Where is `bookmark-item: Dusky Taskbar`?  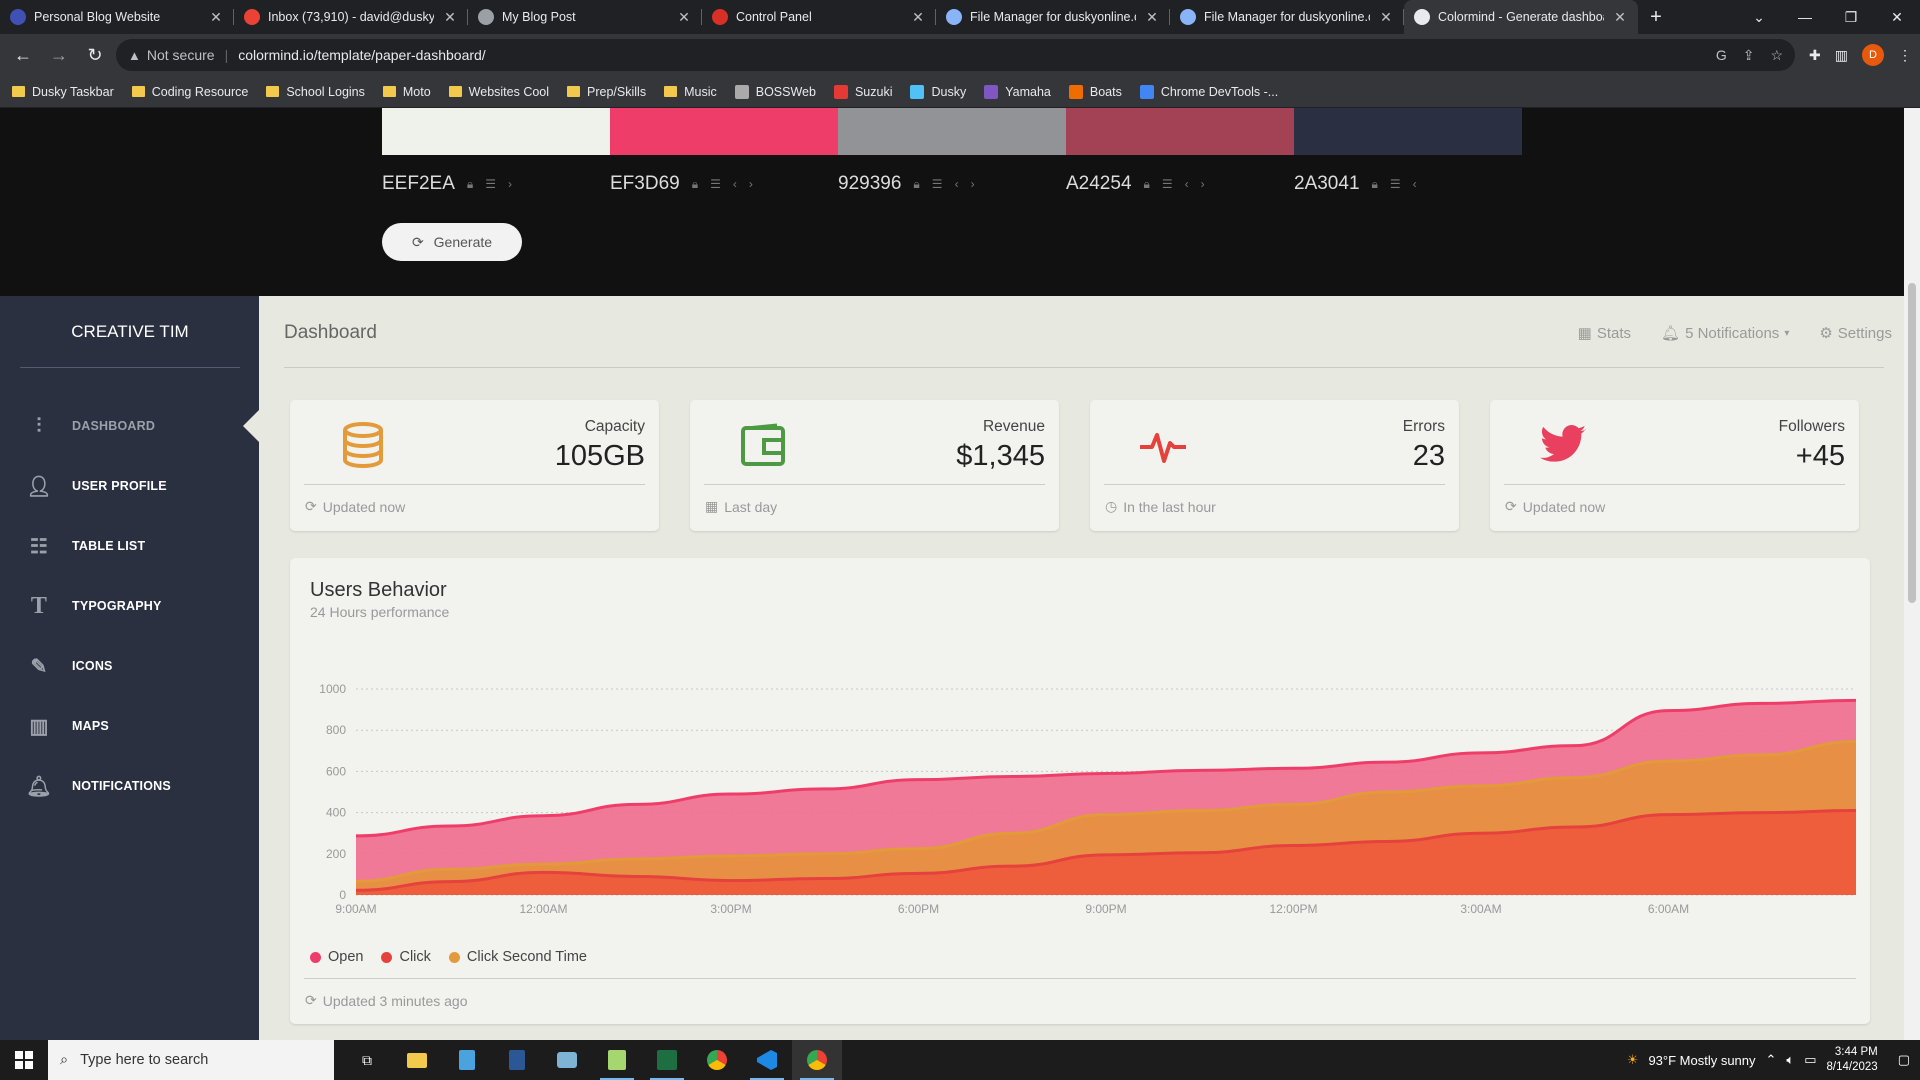
bookmark-item: Dusky Taskbar is located at coordinates (63, 92).